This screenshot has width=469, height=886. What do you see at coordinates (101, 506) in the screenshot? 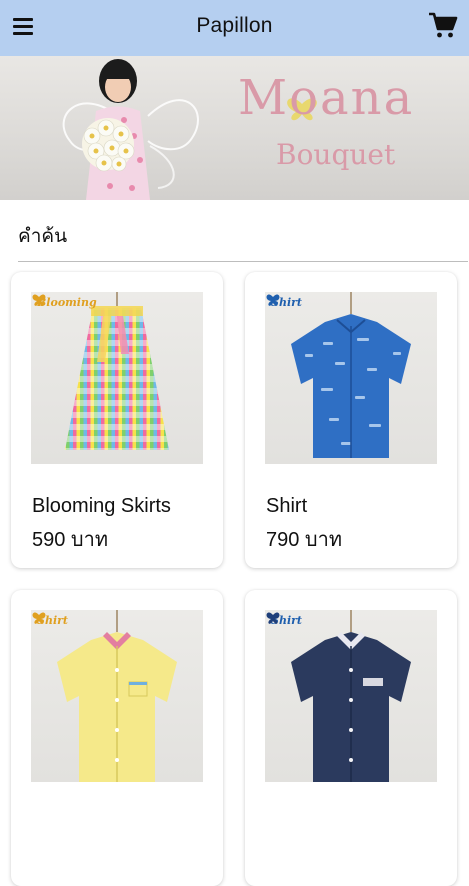
I see `product-name: Blooming Skirts` at bounding box center [101, 506].